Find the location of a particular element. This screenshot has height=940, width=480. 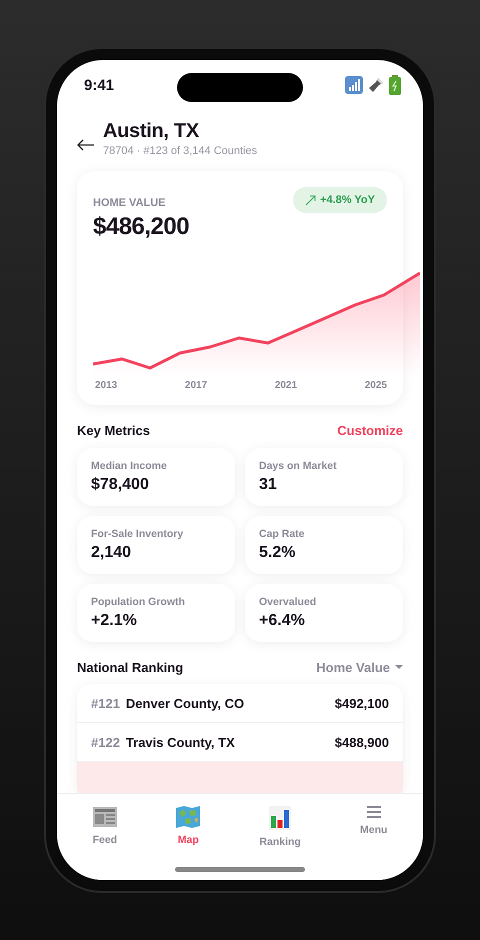

year-label: 2021 is located at coordinates (286, 385).